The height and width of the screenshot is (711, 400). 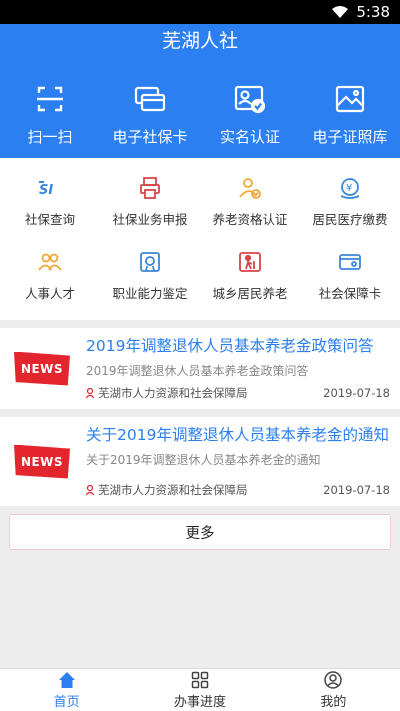 What do you see at coordinates (340, 12) in the screenshot?
I see `wifi-icon` at bounding box center [340, 12].